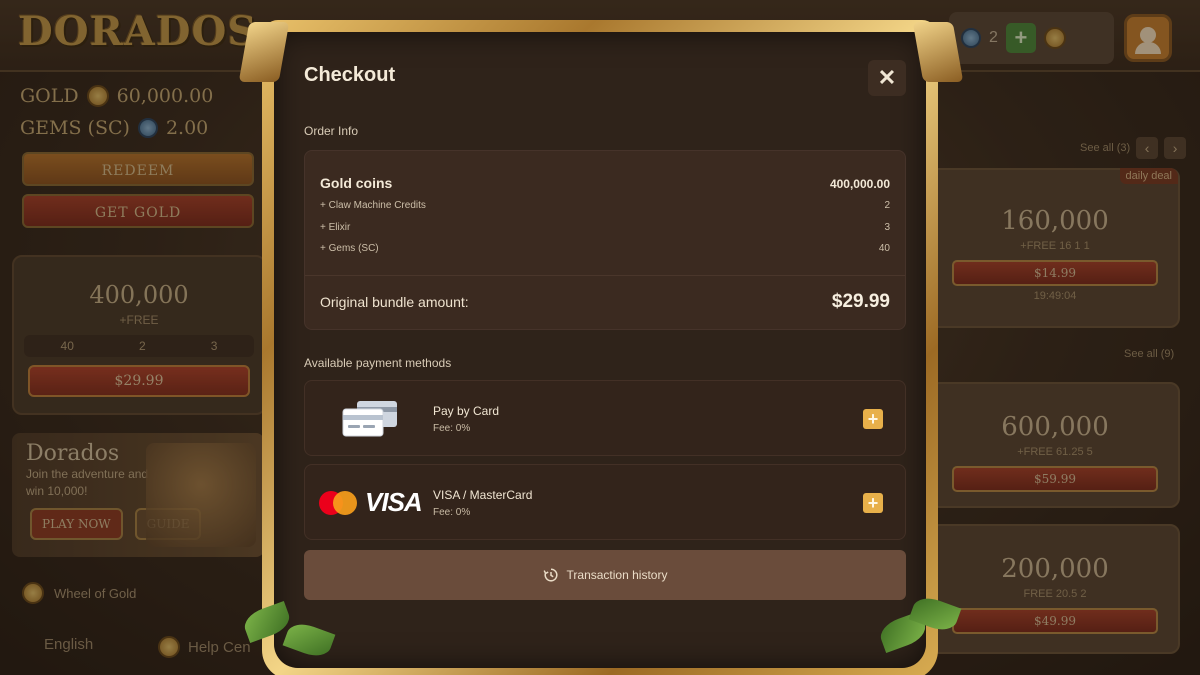 This screenshot has height=675, width=1200. What do you see at coordinates (605, 227) in the screenshot?
I see `order-line: + Elixir 3` at bounding box center [605, 227].